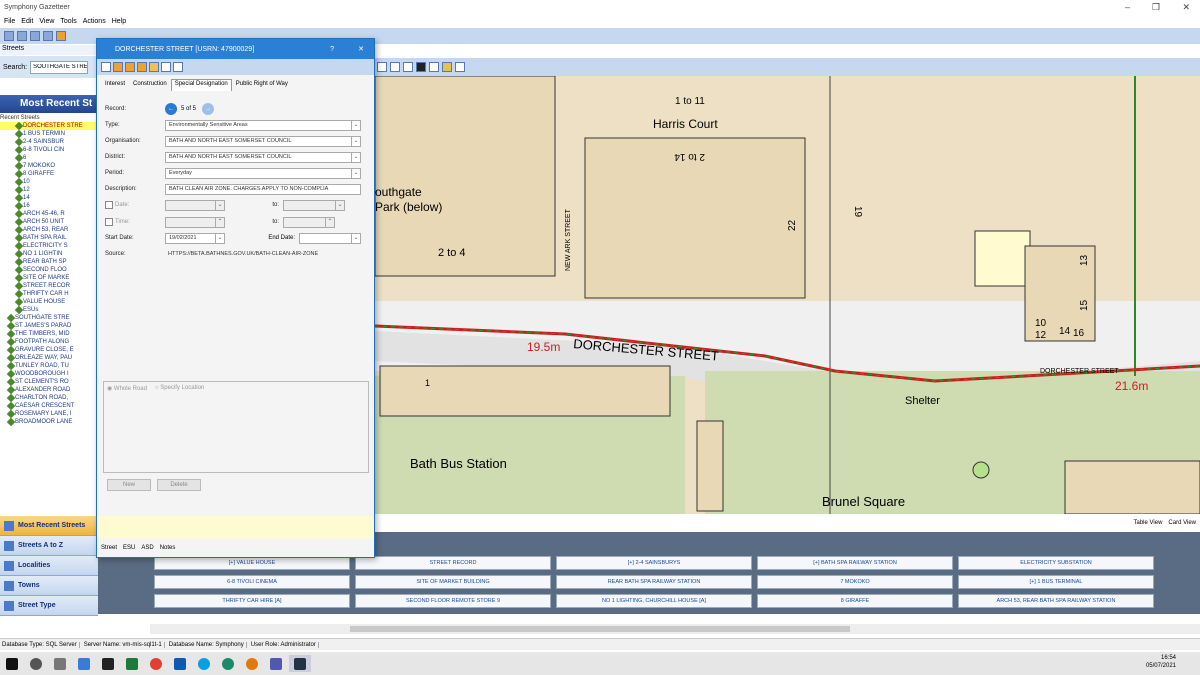  I want to click on grid-card: ELECTRICITY SUBSTATION, so click(1056, 563).